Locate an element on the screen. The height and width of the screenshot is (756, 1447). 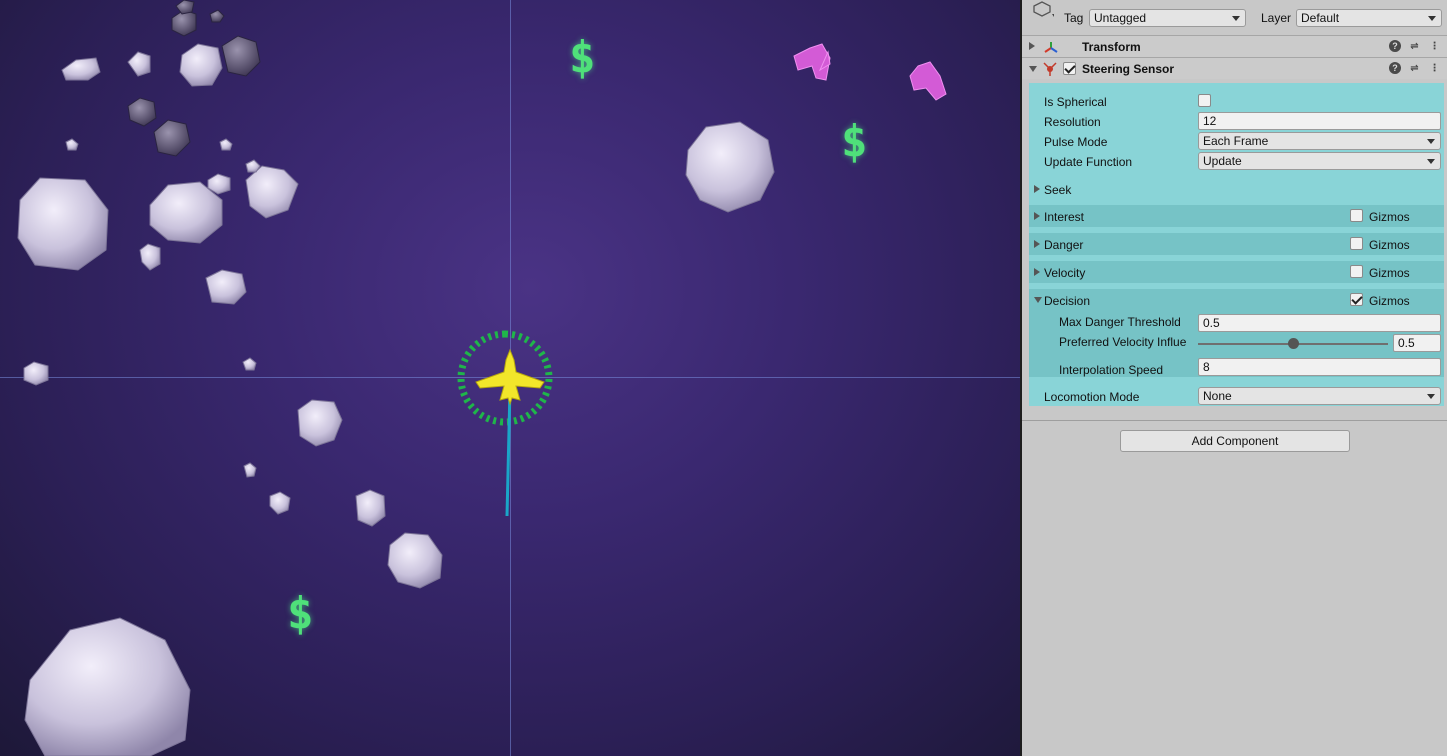
pulse-mode-dropdown: Each Frame is located at coordinates (1319, 141).